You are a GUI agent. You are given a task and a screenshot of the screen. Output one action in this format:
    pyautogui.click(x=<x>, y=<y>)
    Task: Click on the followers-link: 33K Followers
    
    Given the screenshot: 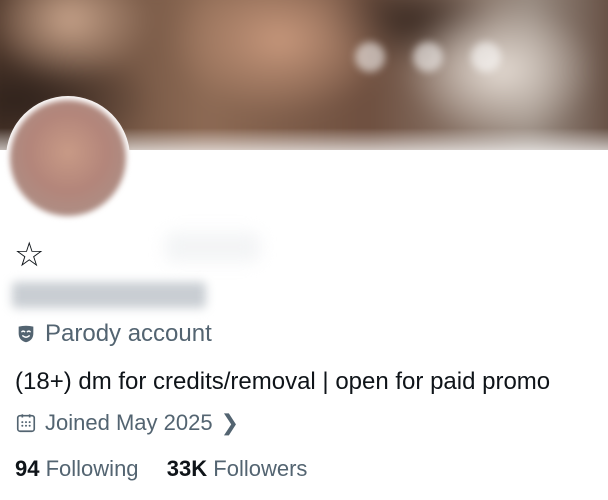 What is the action you would take?
    pyautogui.click(x=237, y=468)
    